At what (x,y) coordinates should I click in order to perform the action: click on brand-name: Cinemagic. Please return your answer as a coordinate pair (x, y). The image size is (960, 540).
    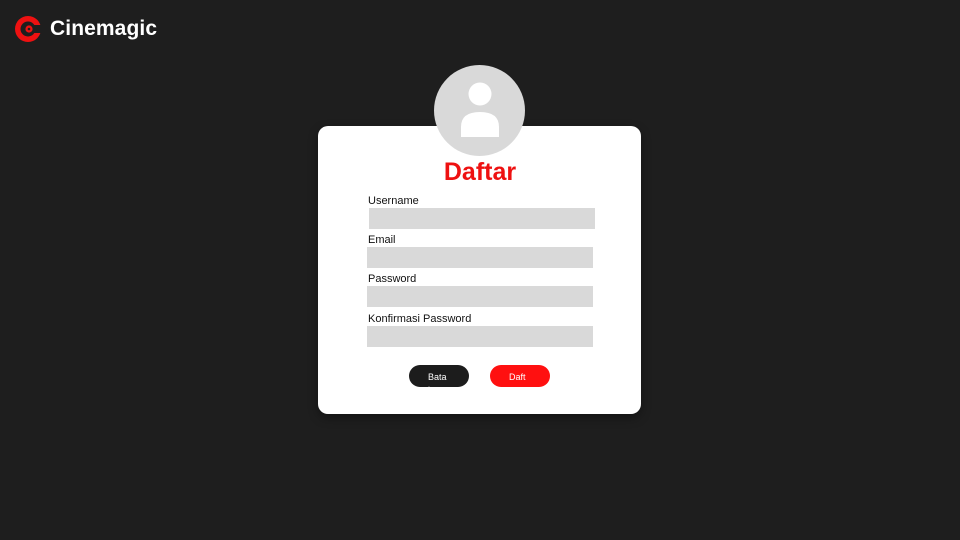
    Looking at the image, I should click on (104, 28).